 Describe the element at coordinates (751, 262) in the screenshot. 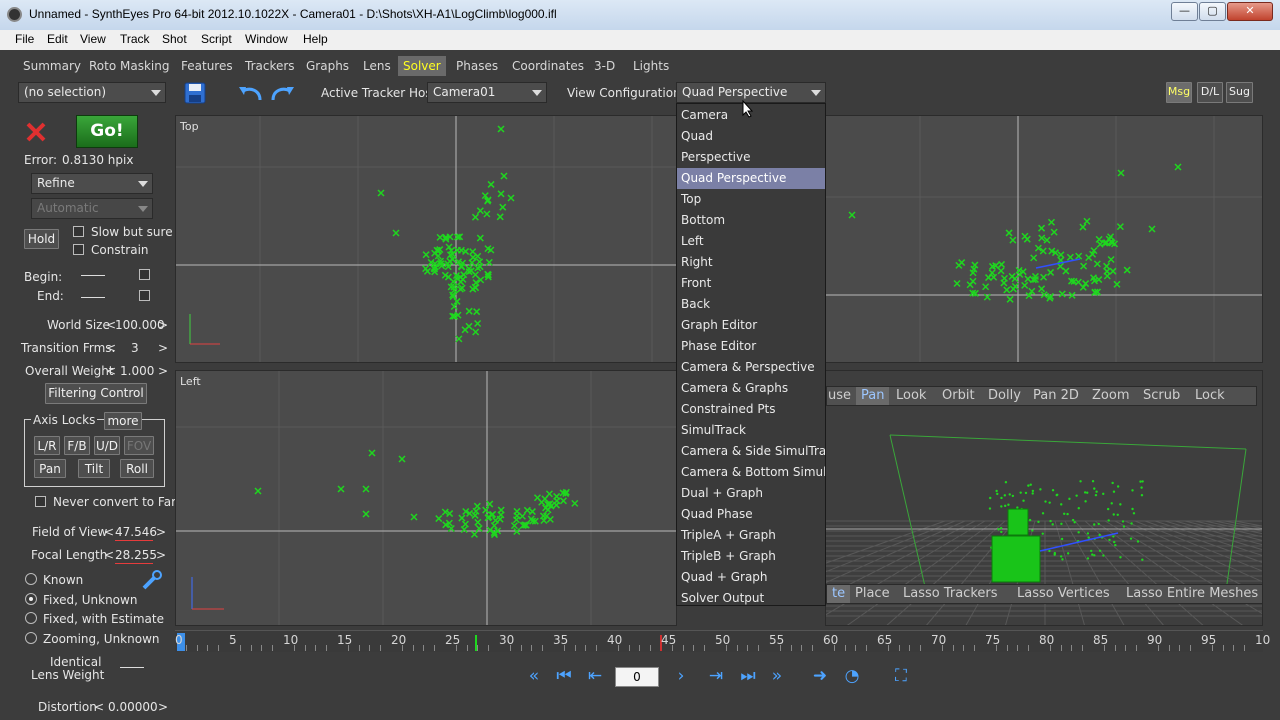

I see `view-config-option: Right` at that location.